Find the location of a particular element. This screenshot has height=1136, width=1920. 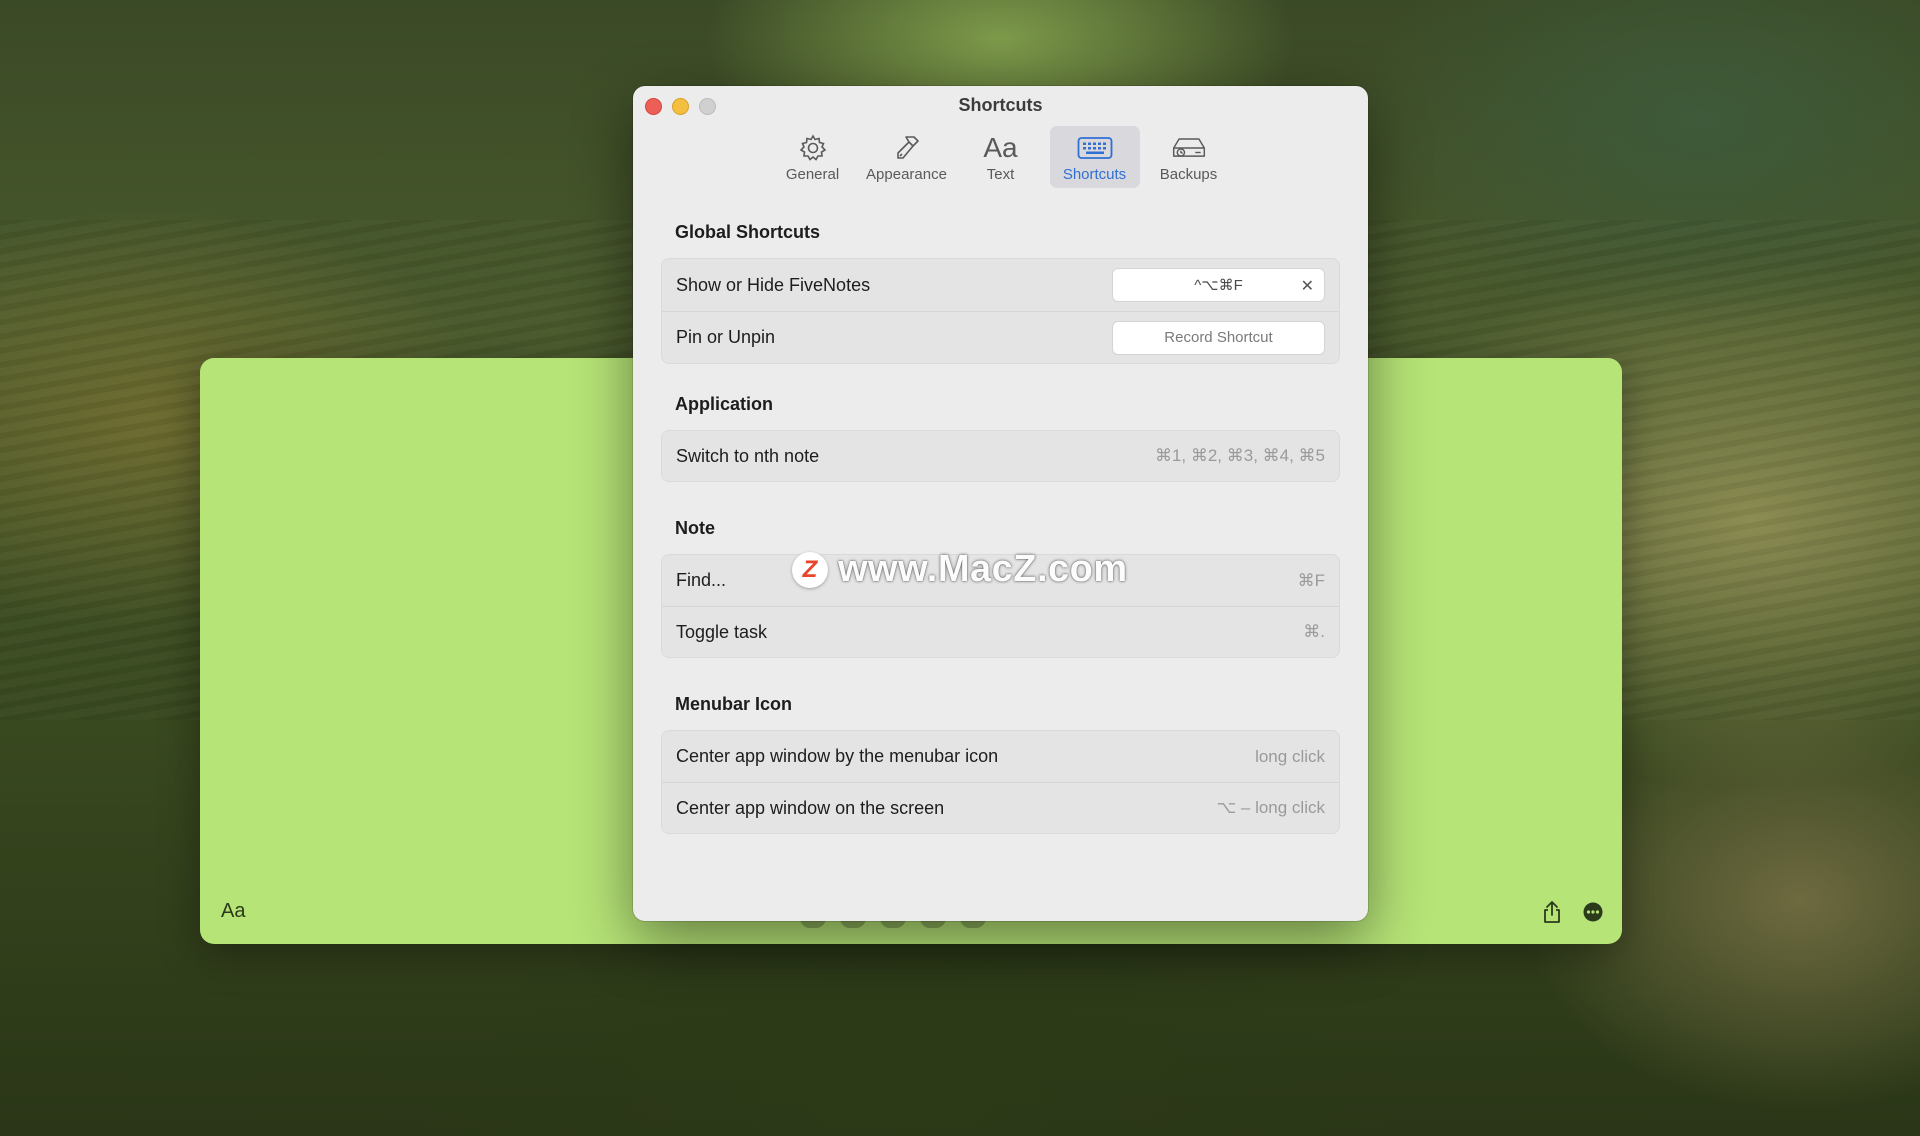

tab-label: Appearance is located at coordinates (906, 174).